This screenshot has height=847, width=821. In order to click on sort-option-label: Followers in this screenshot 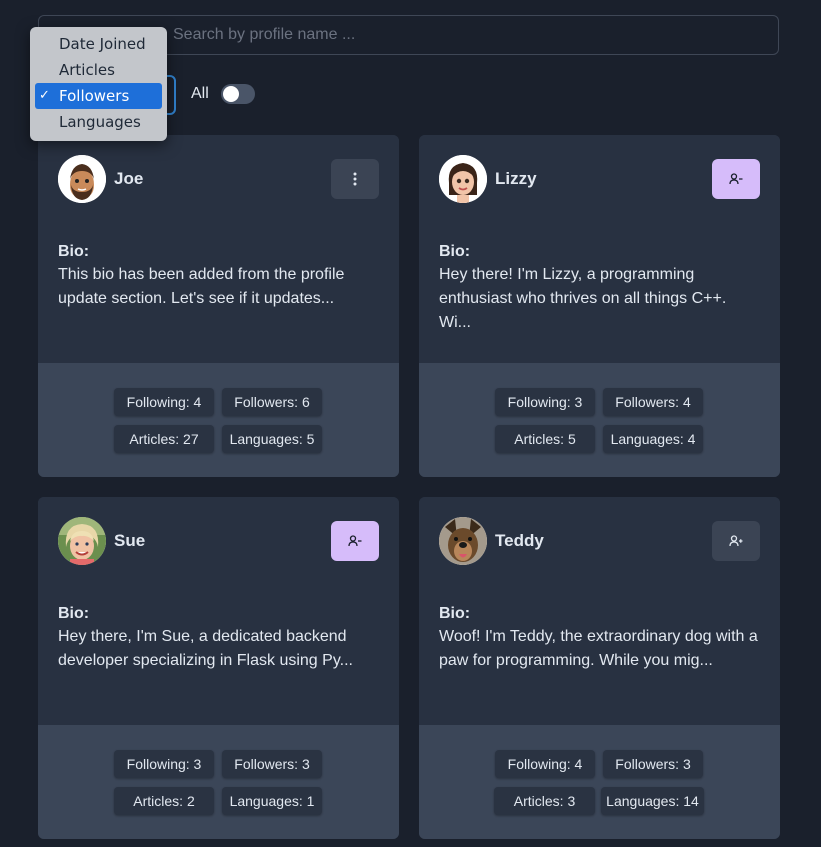, I will do `click(94, 96)`.